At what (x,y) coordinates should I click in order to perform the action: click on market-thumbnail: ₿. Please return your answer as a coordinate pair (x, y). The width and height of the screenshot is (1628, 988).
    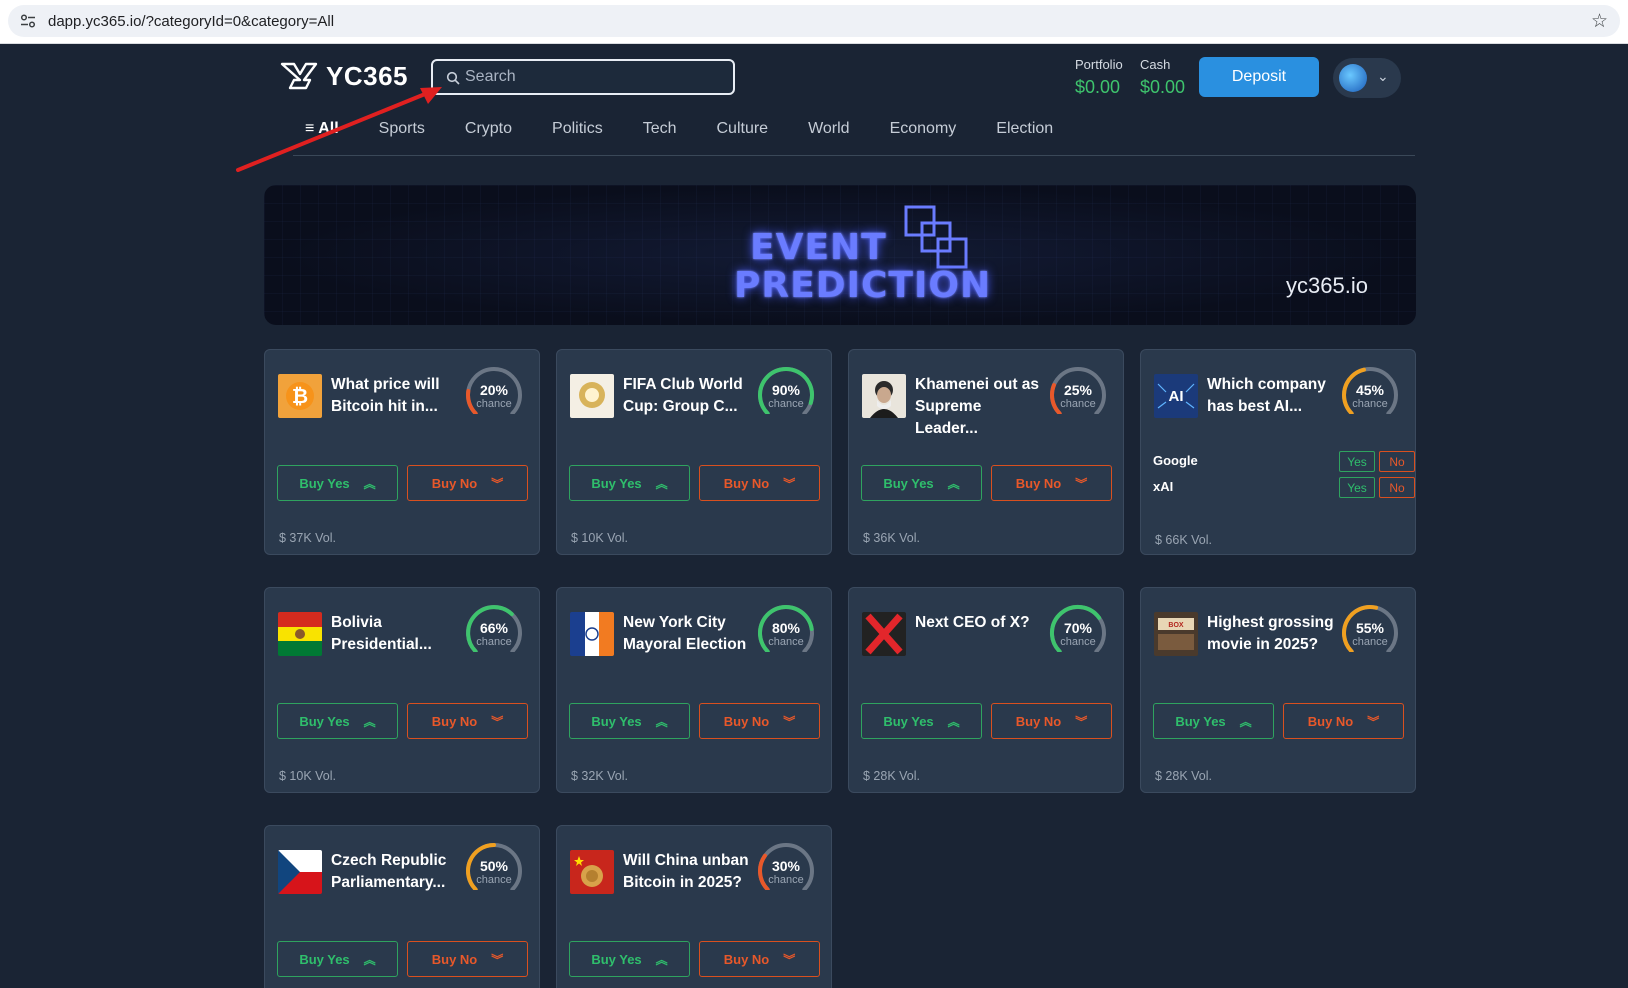
    Looking at the image, I should click on (300, 396).